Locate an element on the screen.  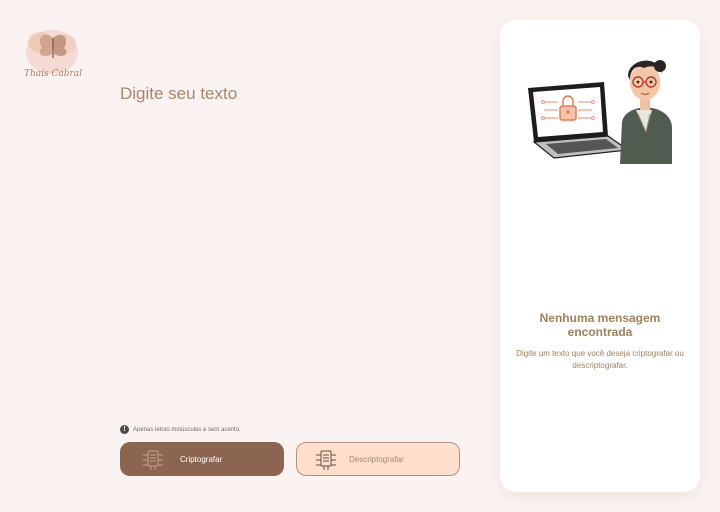
decrypt-button-label: Descriptografar is located at coordinates (376, 459).